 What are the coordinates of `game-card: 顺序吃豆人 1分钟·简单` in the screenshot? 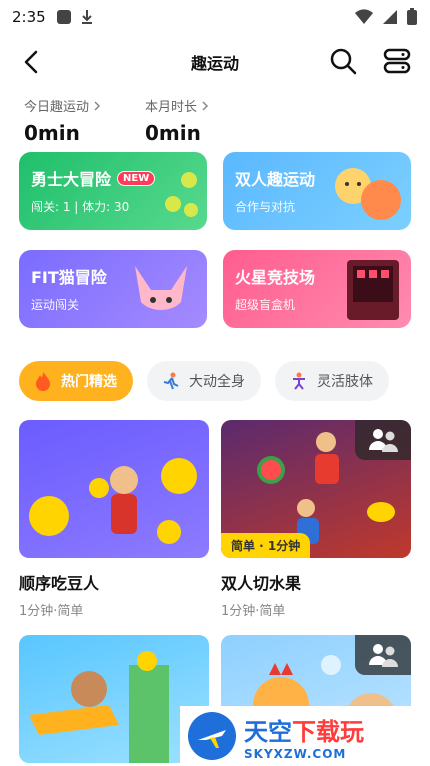 It's located at (114, 519).